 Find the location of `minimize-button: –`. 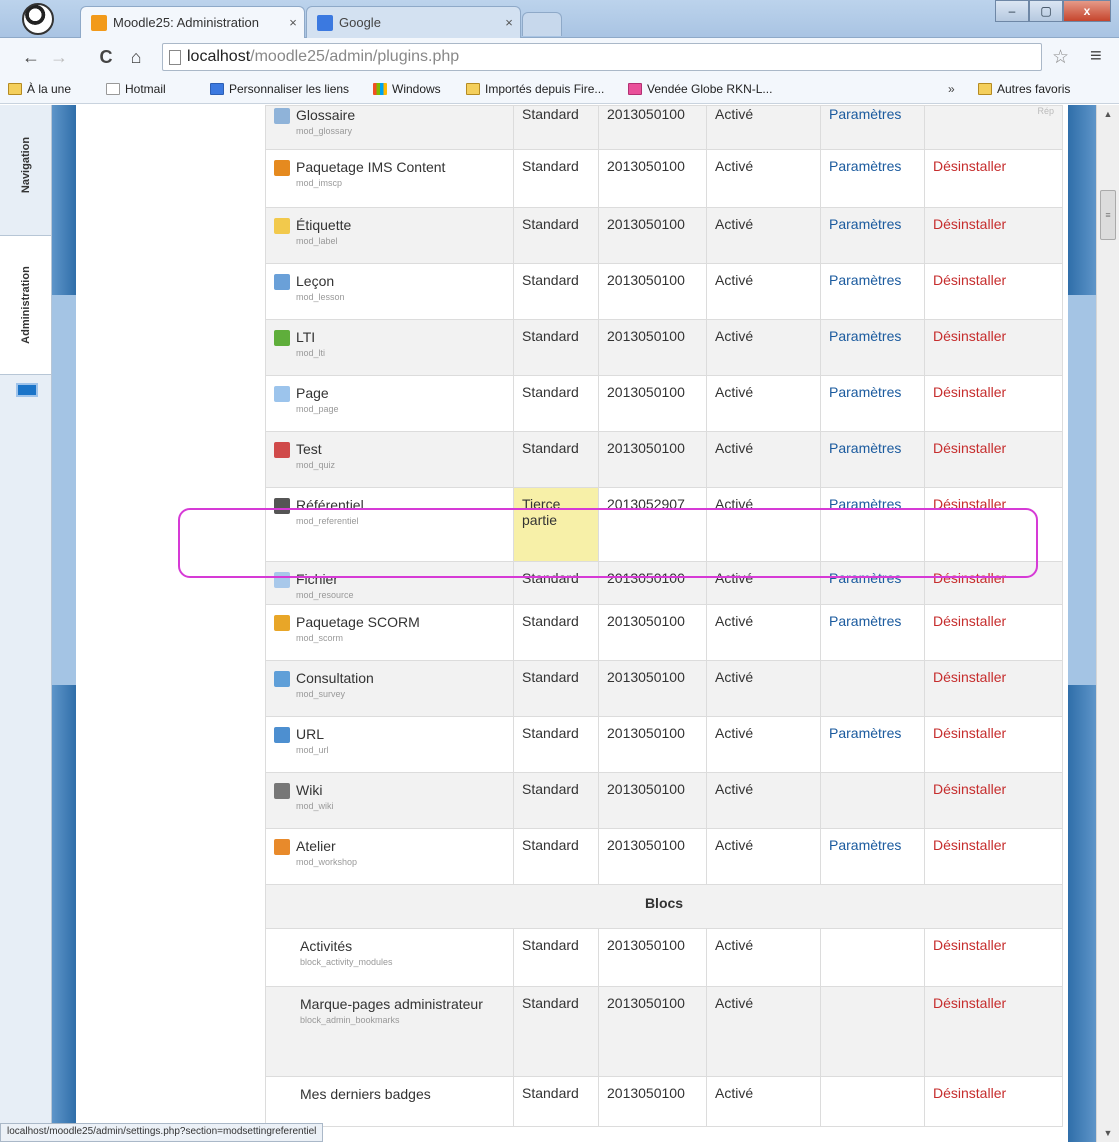

minimize-button: – is located at coordinates (1012, 11).